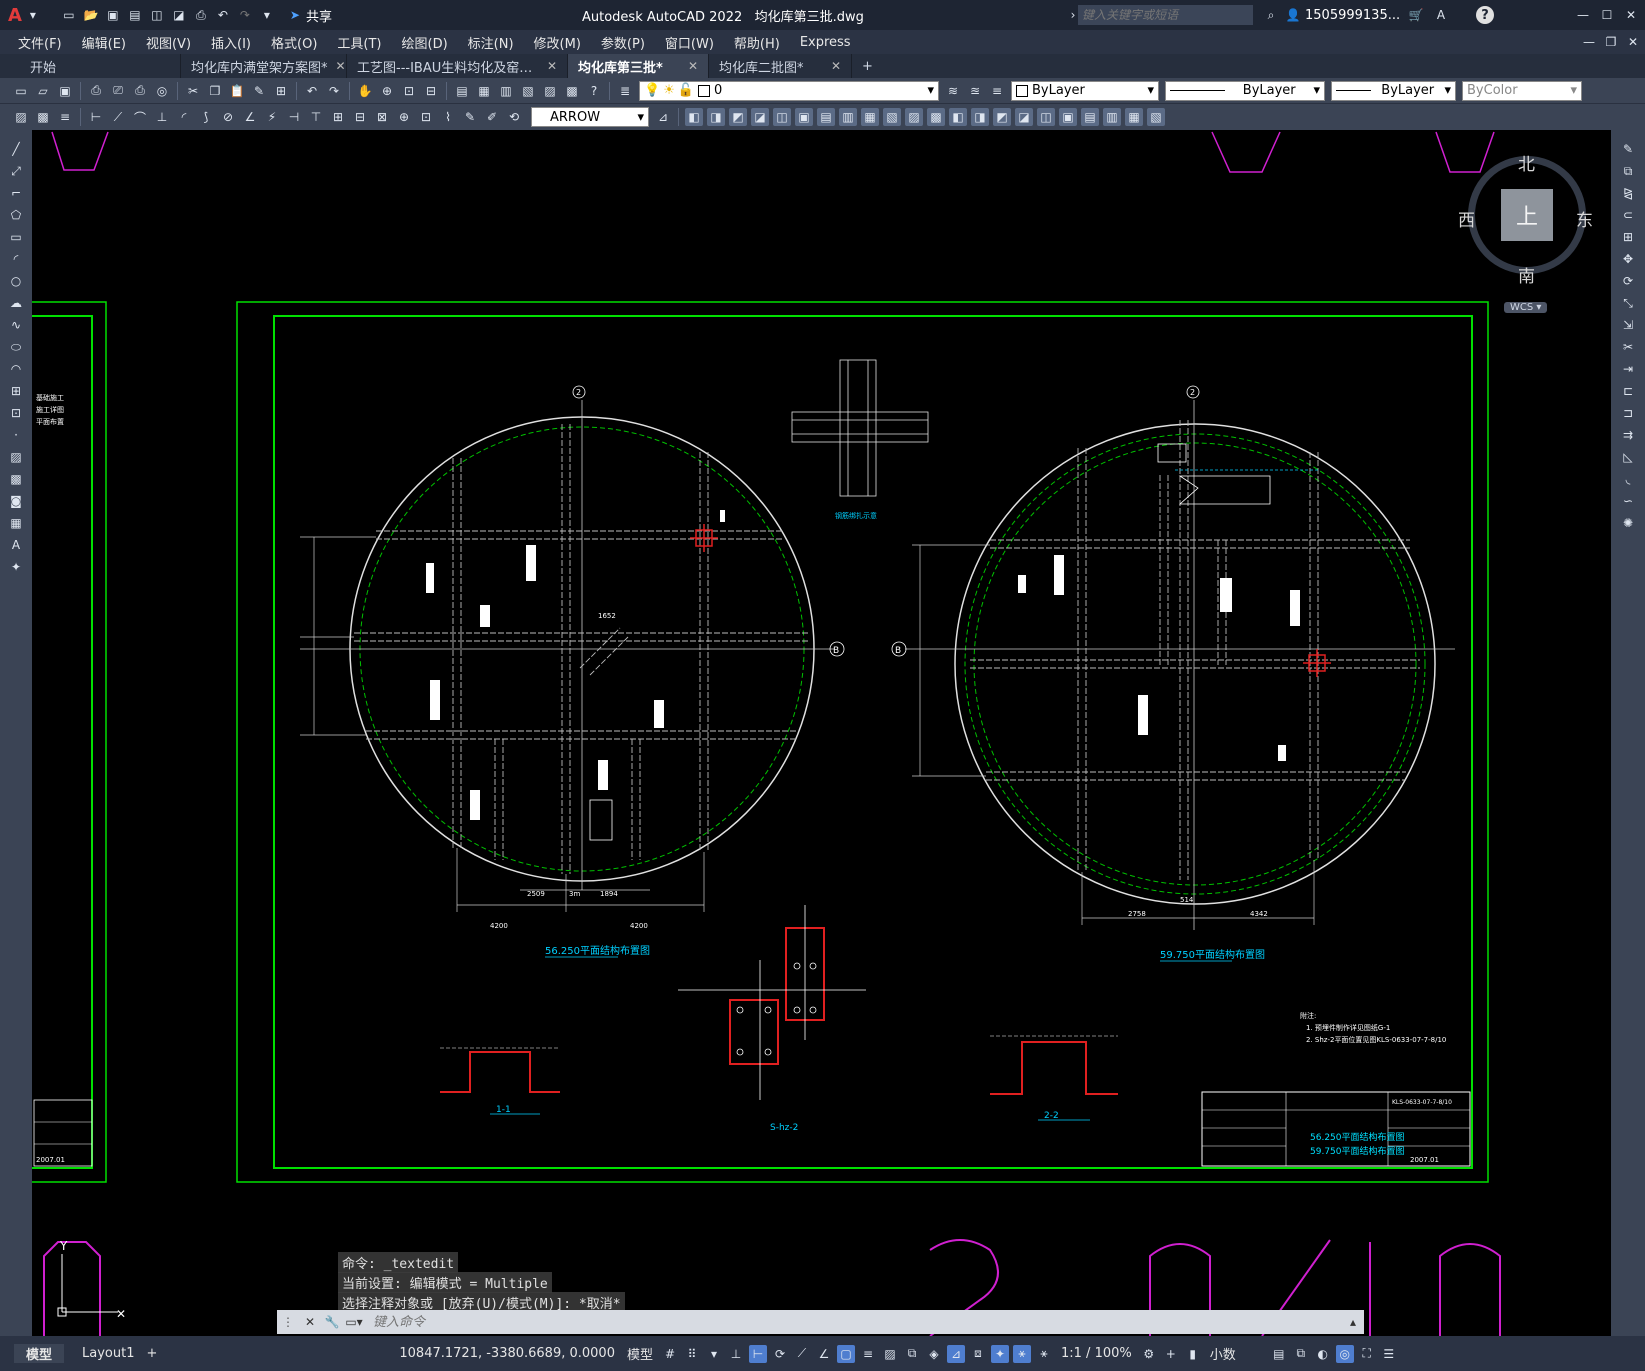  I want to click on loft-icon: ▦, so click(870, 117).